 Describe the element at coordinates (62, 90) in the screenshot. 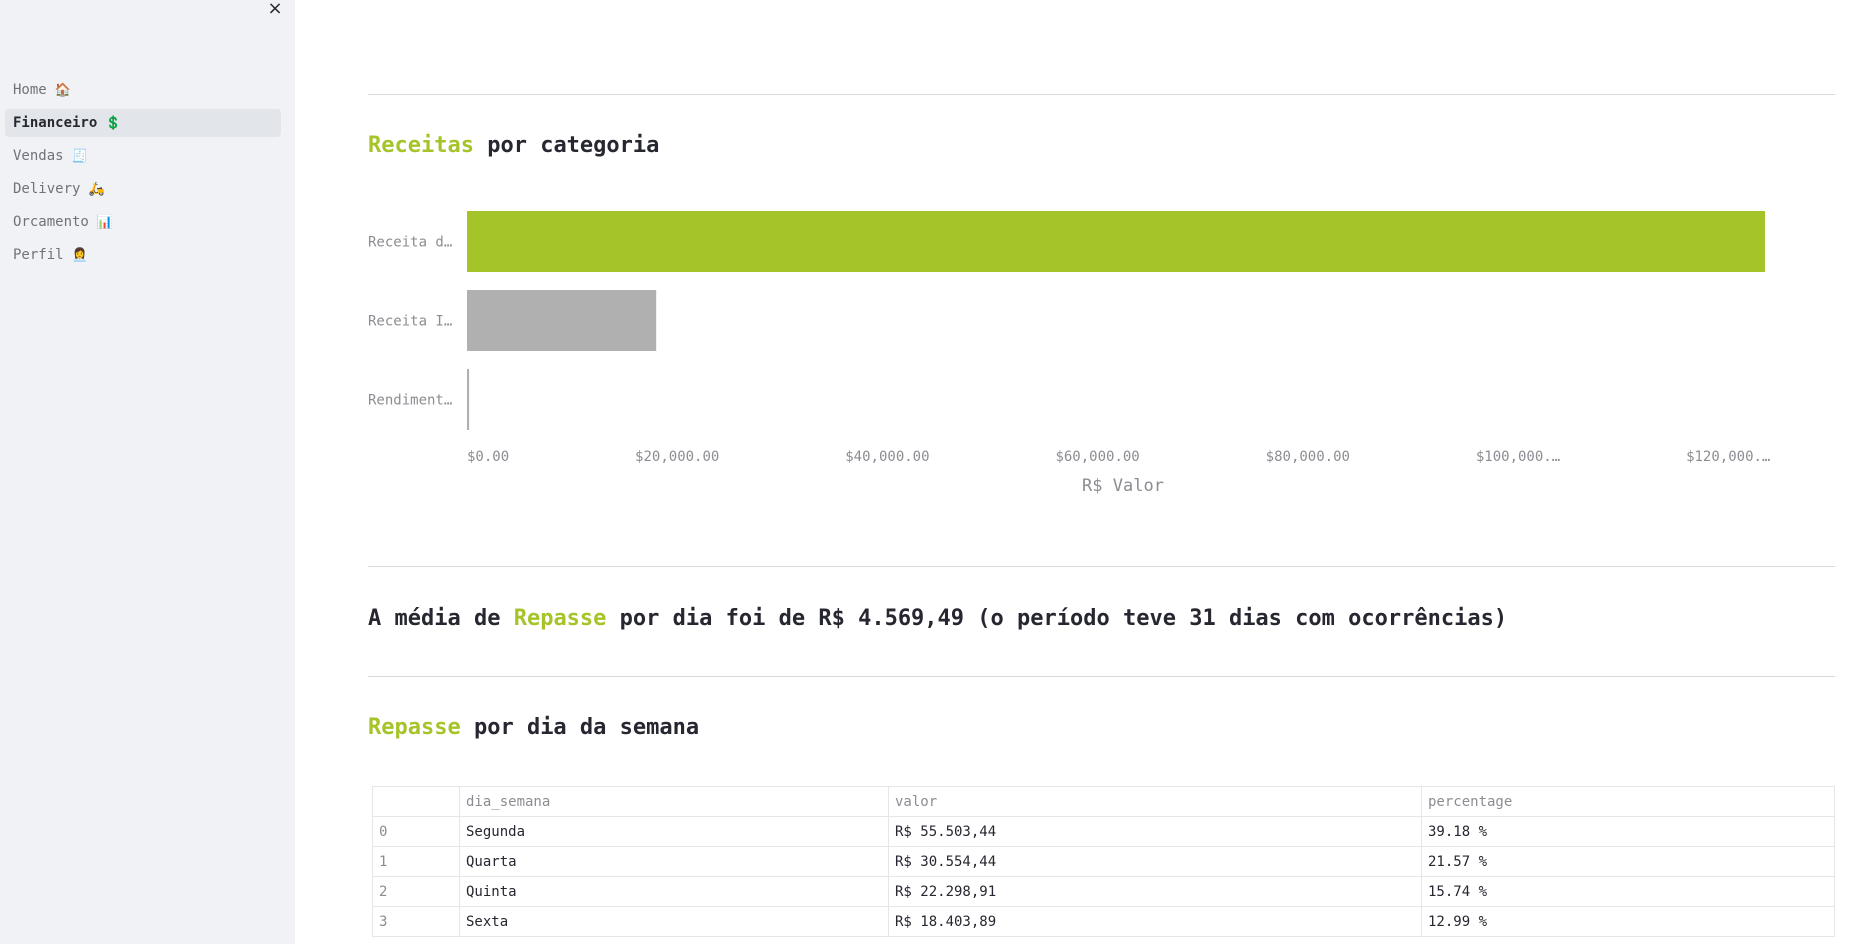

I see `house-icon: 🏠` at that location.